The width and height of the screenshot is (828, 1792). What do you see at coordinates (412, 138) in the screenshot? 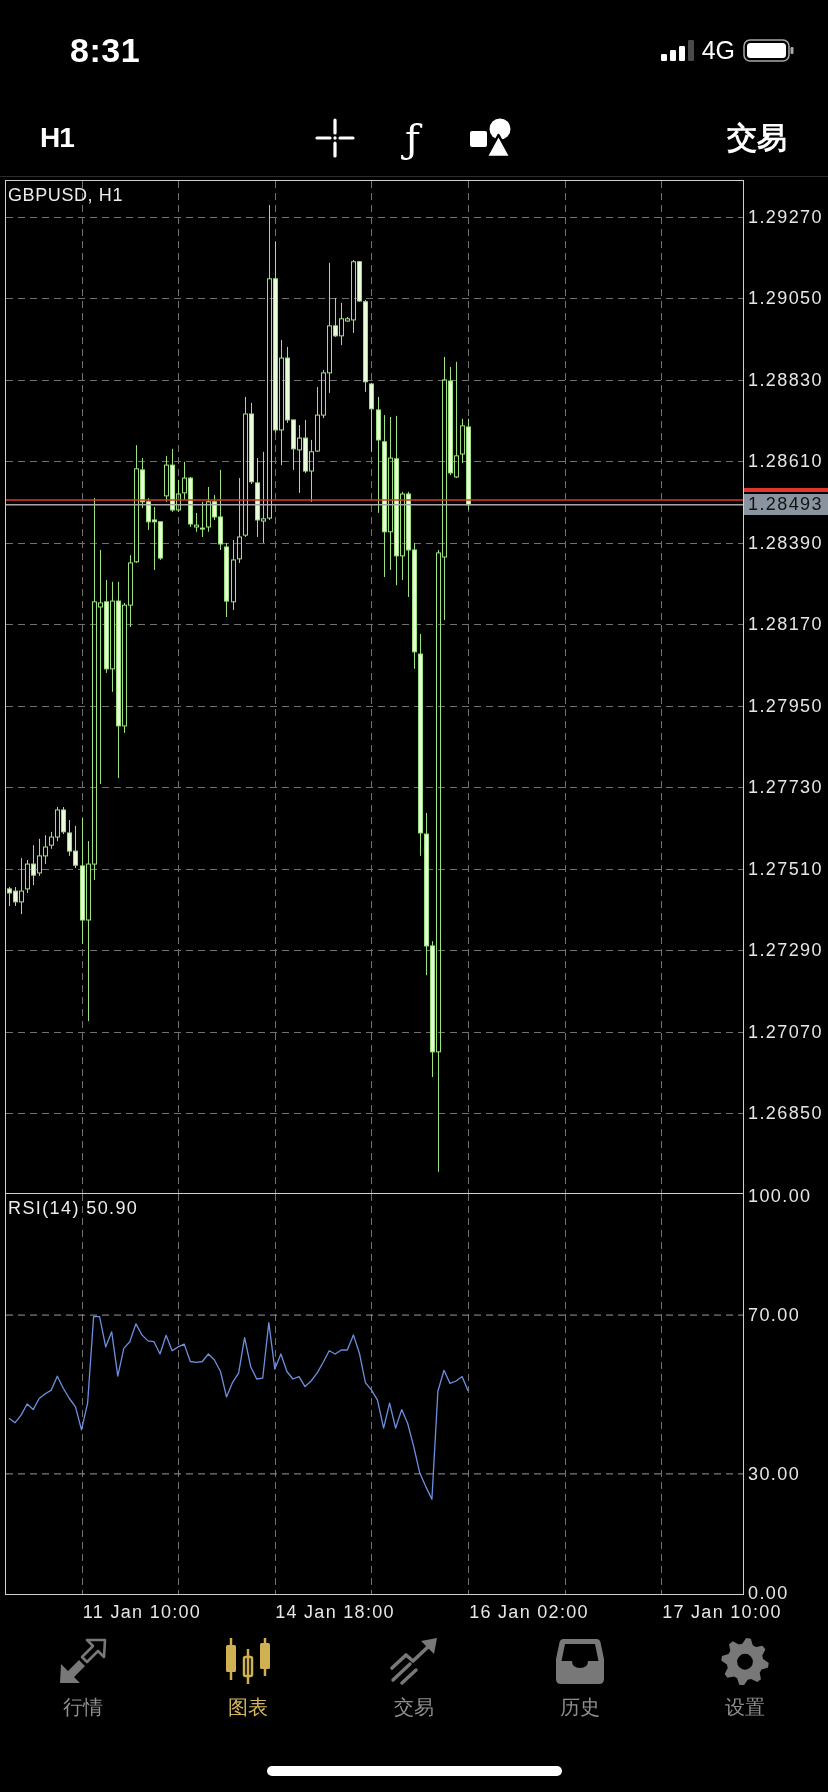
I see `function-button: ƒ` at bounding box center [412, 138].